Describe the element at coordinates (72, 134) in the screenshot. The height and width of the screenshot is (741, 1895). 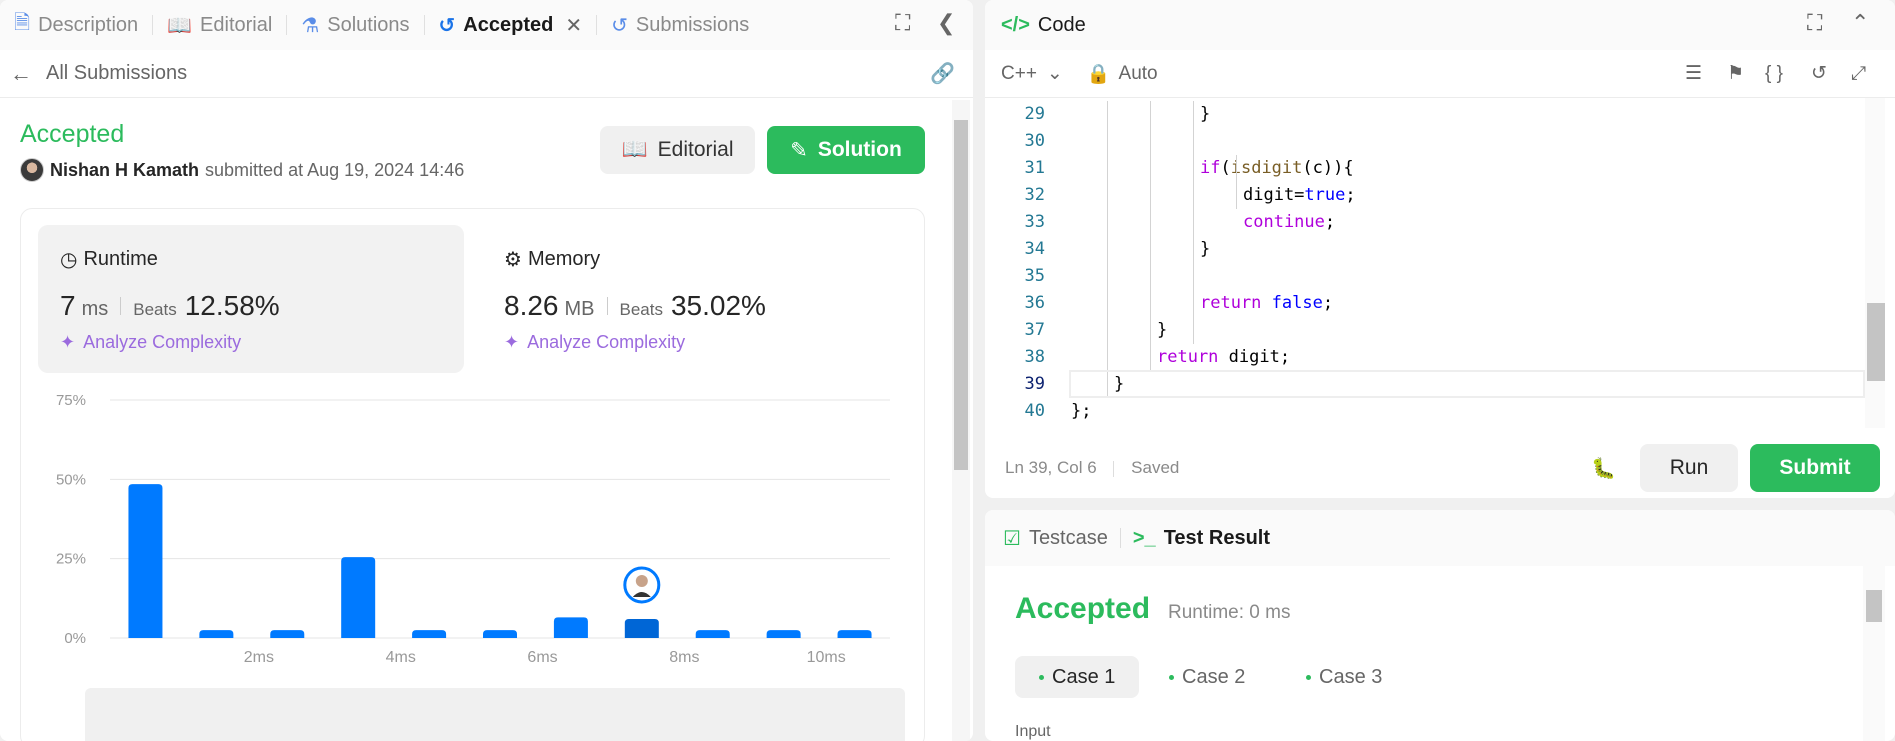
I see `submission-status: Accepted` at that location.